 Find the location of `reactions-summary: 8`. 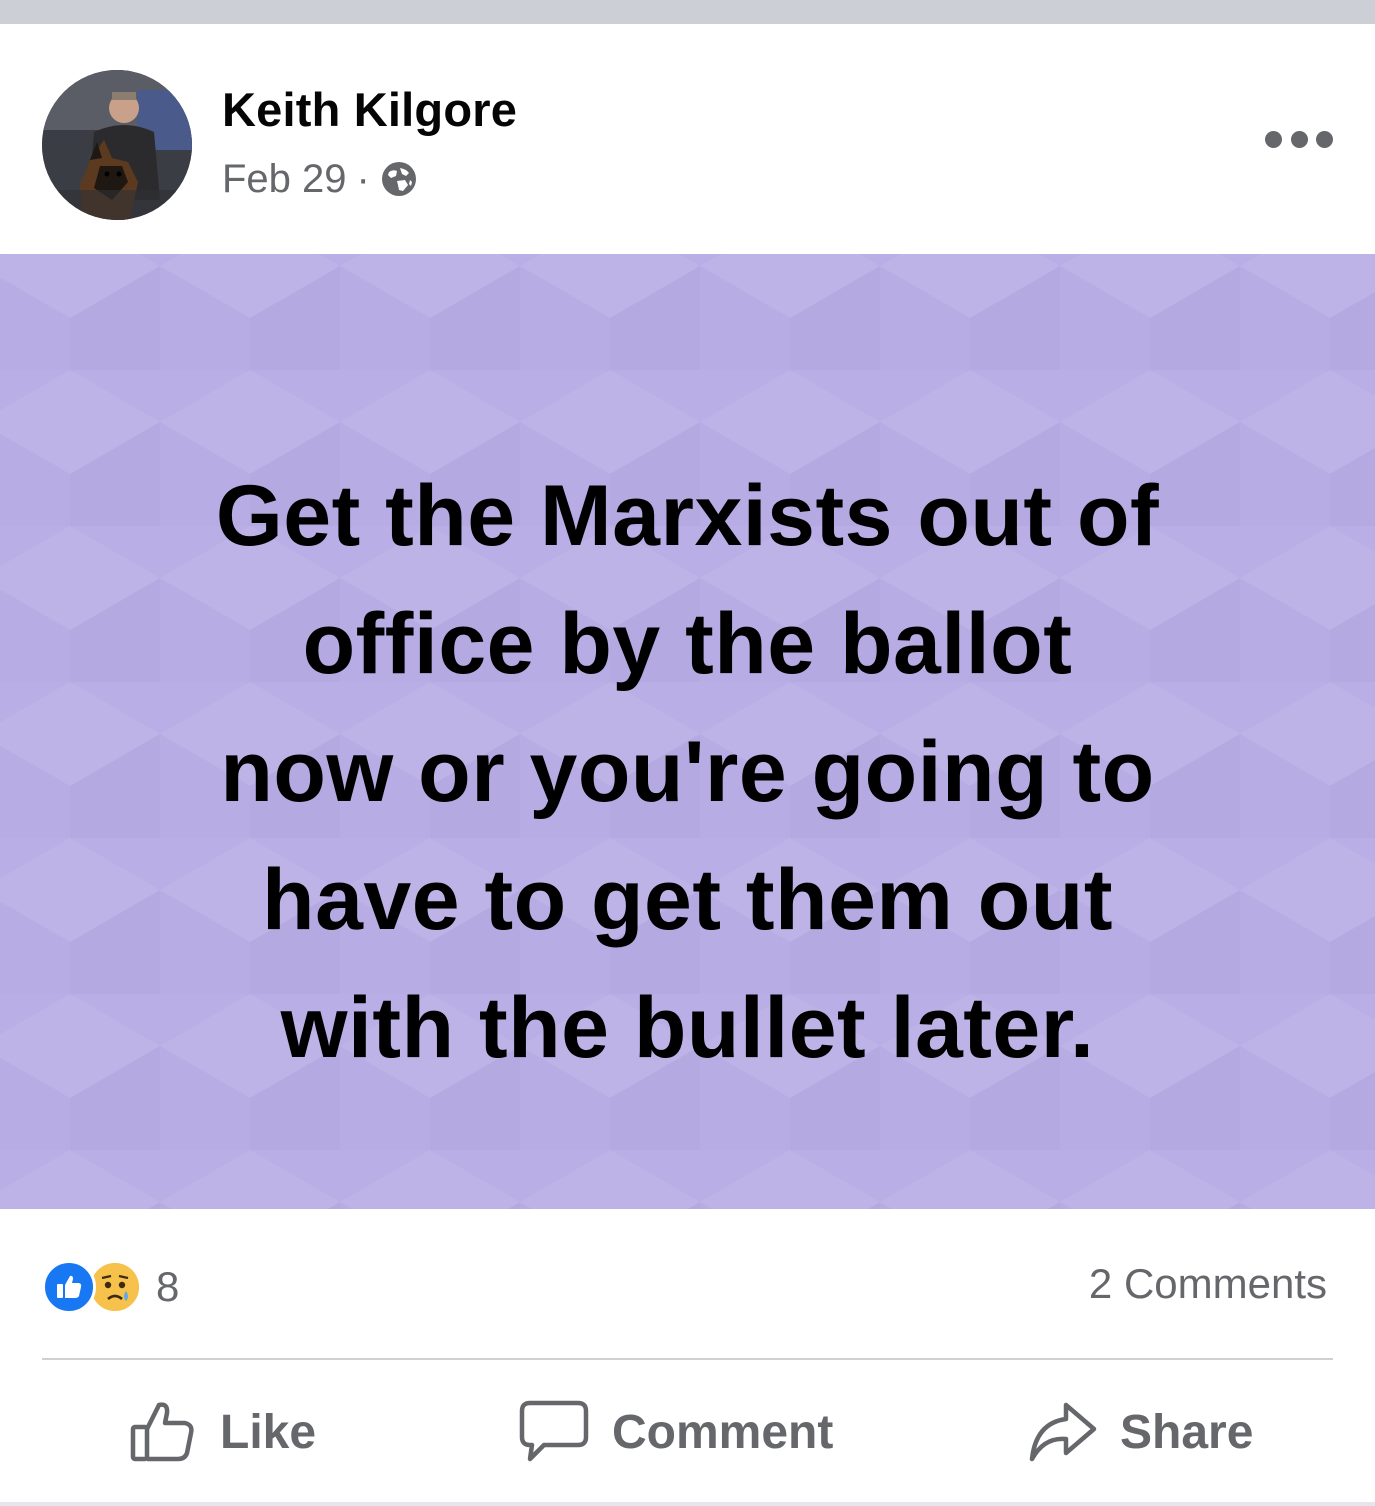

reactions-summary: 8 is located at coordinates (110, 1287).